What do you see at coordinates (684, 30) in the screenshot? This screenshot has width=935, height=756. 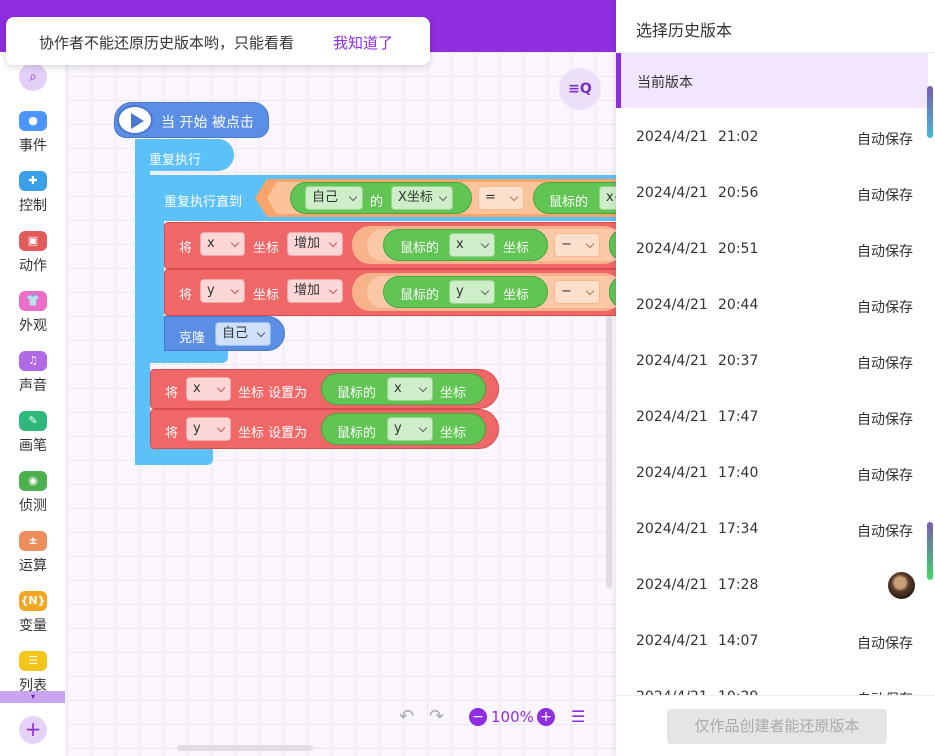 I see `panel-title: 选择历史版本` at bounding box center [684, 30].